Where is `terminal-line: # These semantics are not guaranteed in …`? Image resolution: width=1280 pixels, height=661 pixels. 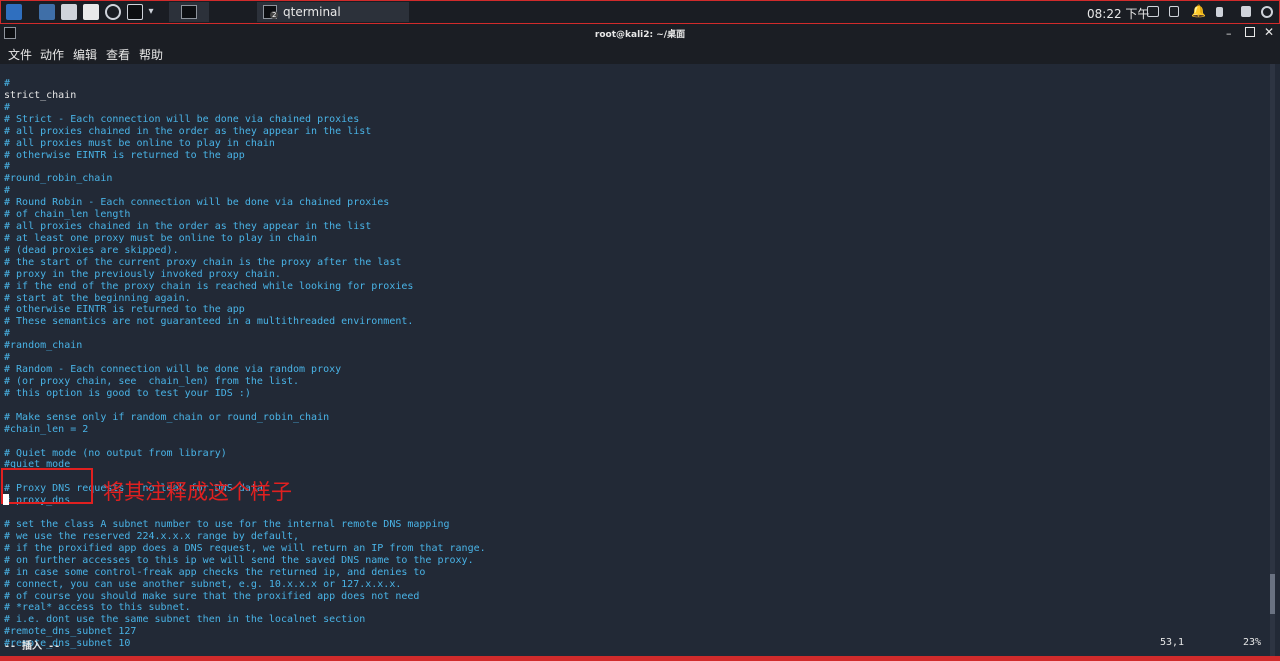
terminal-line: # These semantics are not guaranteed in … is located at coordinates (209, 322).